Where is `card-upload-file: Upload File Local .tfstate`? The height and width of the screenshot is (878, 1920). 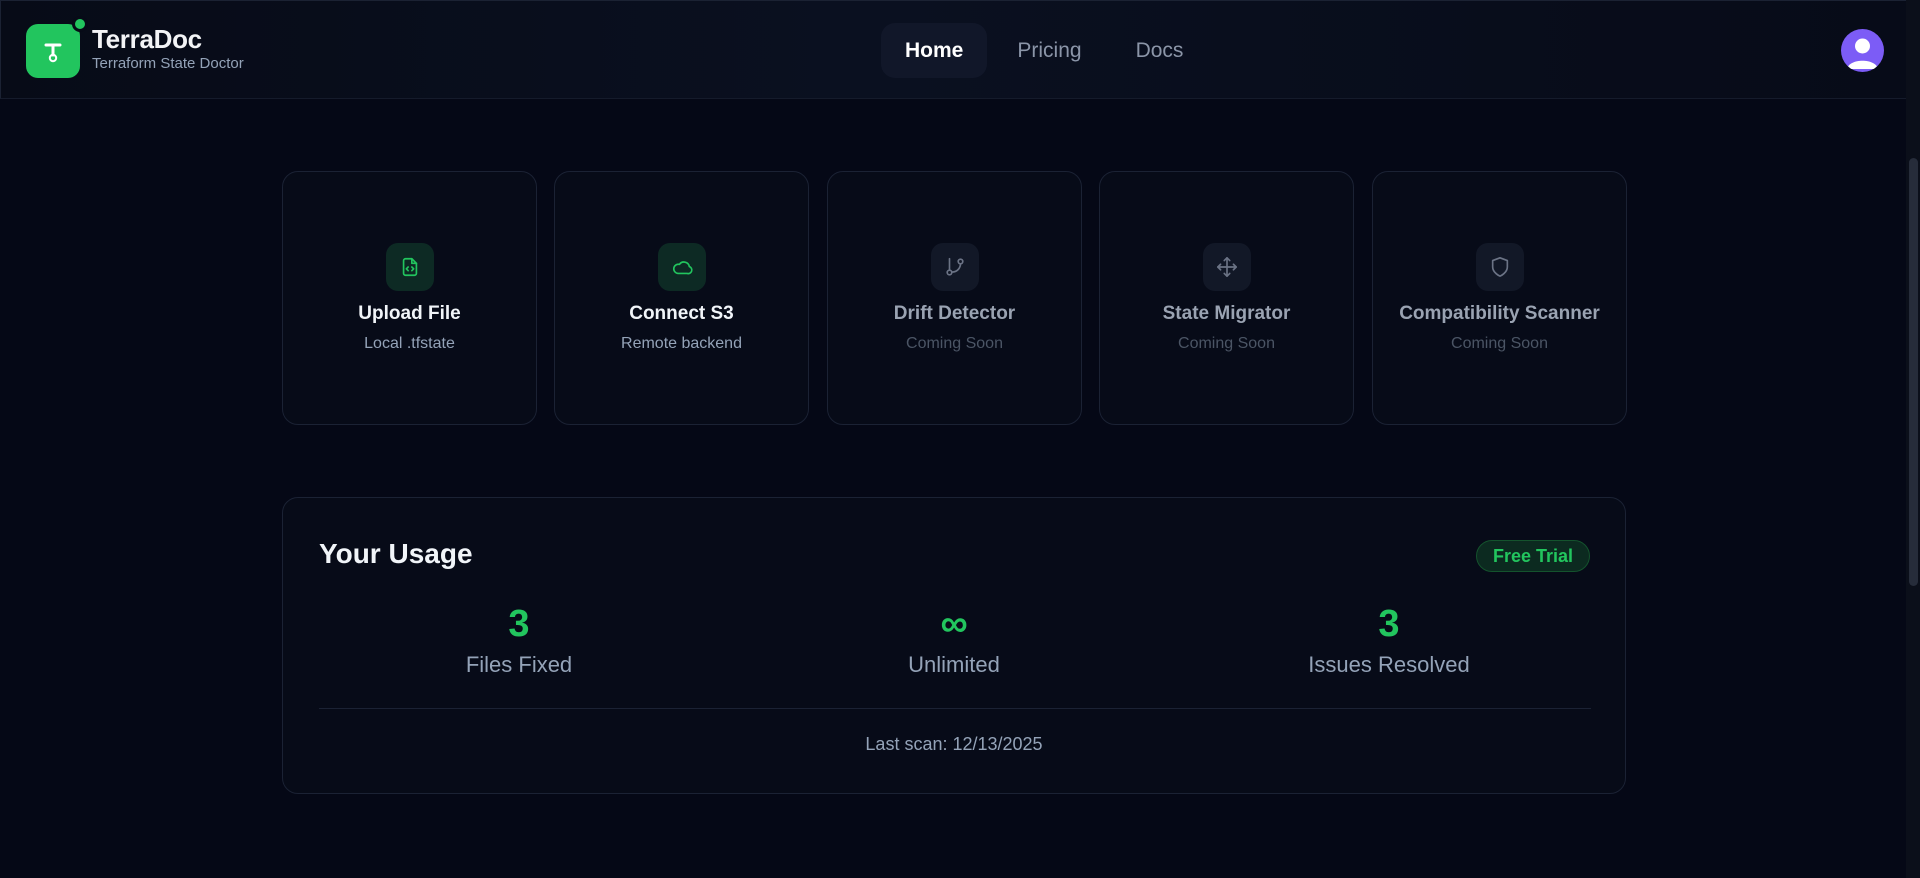 card-upload-file: Upload File Local .tfstate is located at coordinates (409, 298).